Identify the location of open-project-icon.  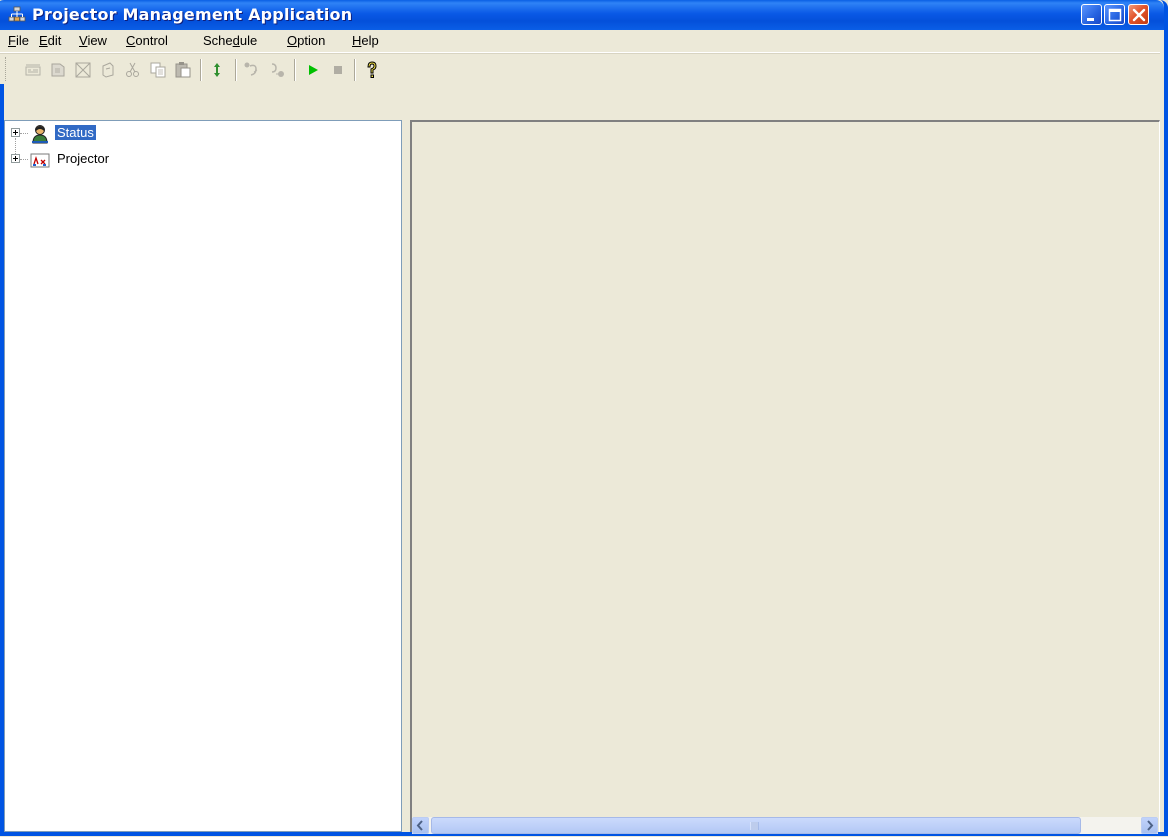
(58, 70).